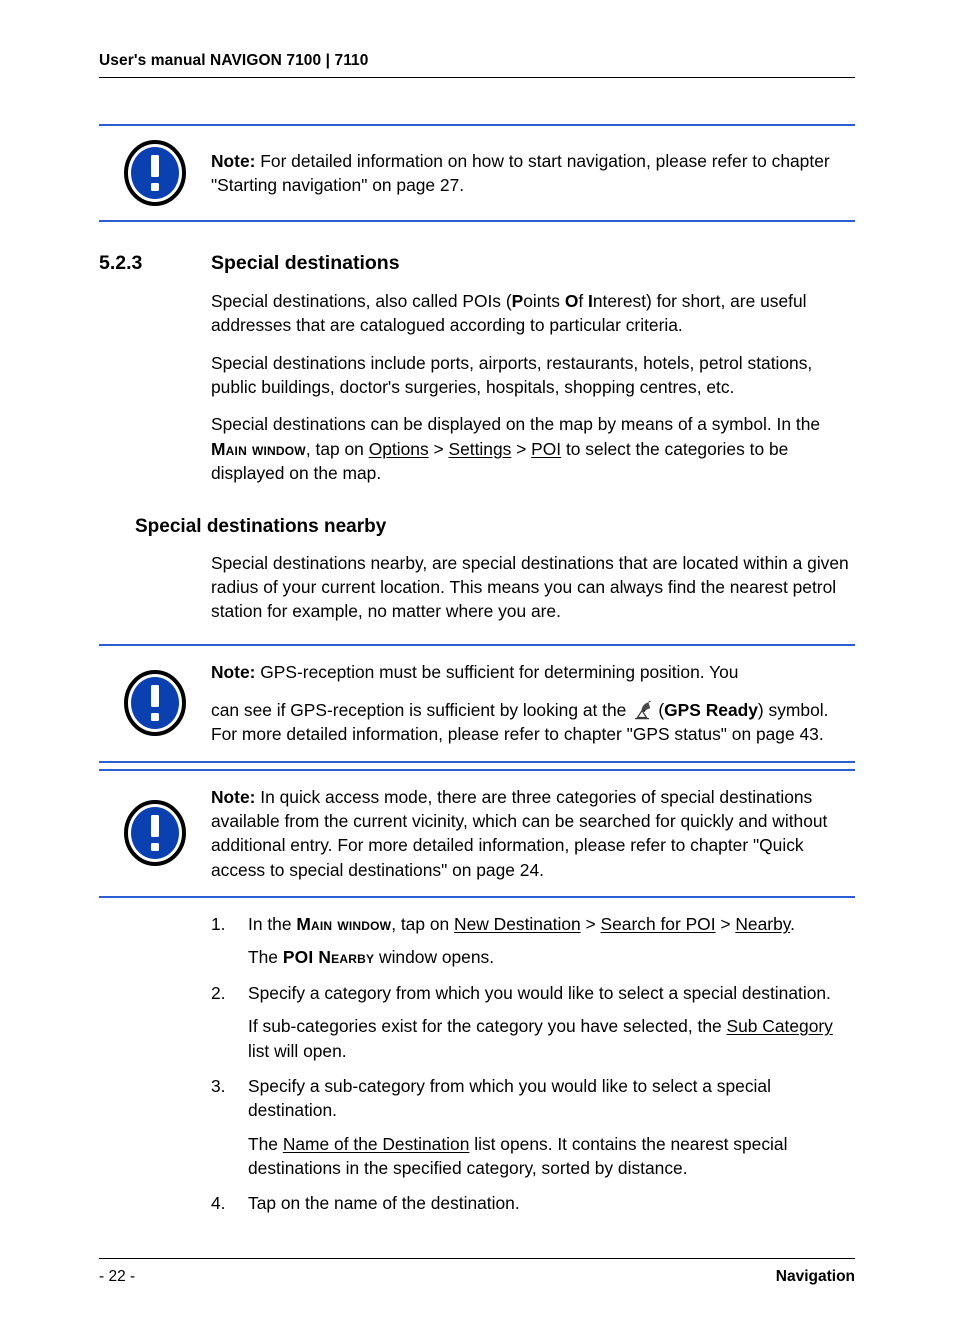 The image size is (954, 1344). Describe the element at coordinates (261, 526) in the screenshot. I see `subsection-title: Special destinations nearby` at that location.